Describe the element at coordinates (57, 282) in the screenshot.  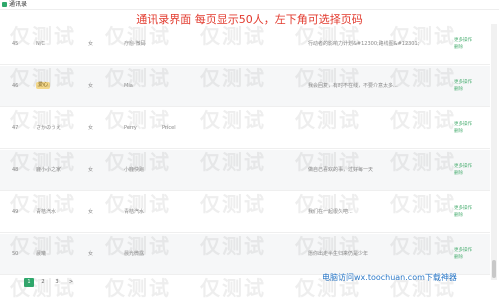
I see `page-3-button: 3` at that location.